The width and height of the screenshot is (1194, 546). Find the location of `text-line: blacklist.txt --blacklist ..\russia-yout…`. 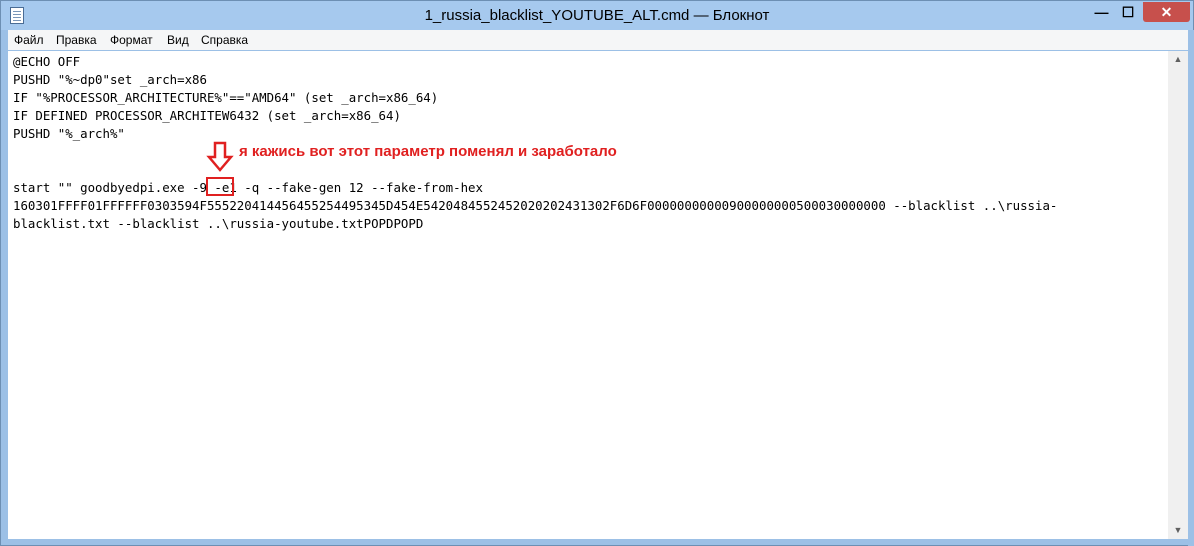

text-line: blacklist.txt --blacklist ..\russia-yout… is located at coordinates (218, 223).